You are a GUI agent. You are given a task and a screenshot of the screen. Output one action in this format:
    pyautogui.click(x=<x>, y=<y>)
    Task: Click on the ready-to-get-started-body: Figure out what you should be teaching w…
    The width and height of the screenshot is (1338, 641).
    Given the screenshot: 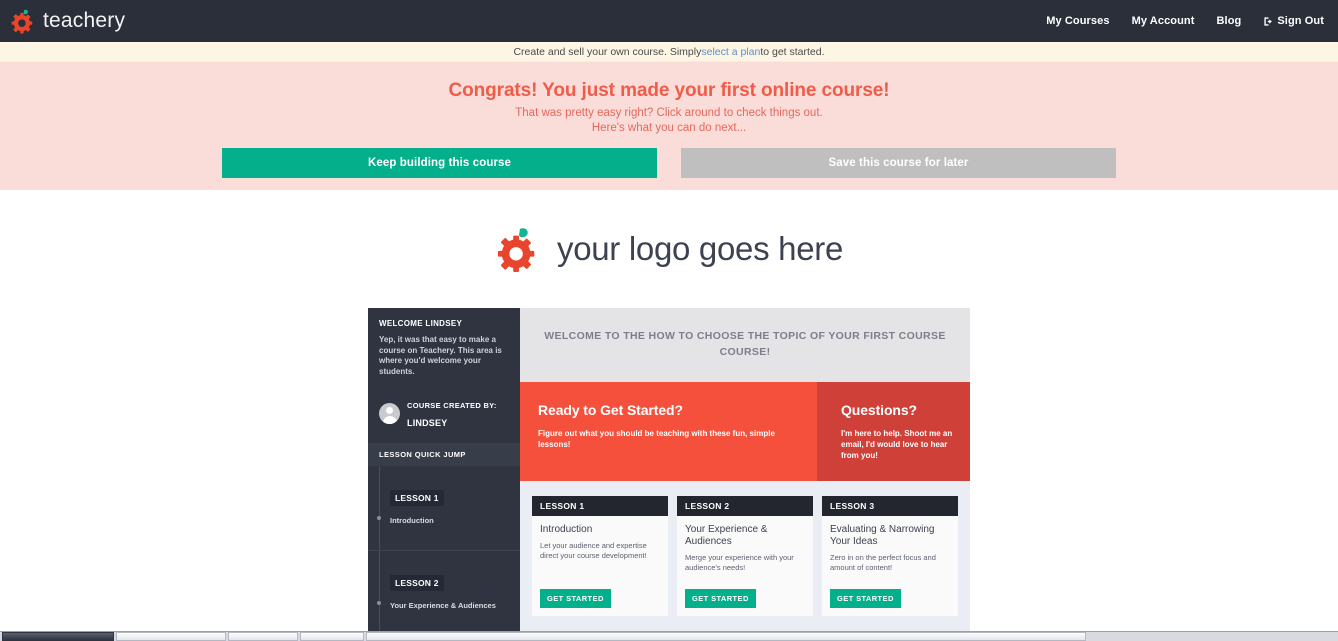 What is the action you would take?
    pyautogui.click(x=656, y=439)
    